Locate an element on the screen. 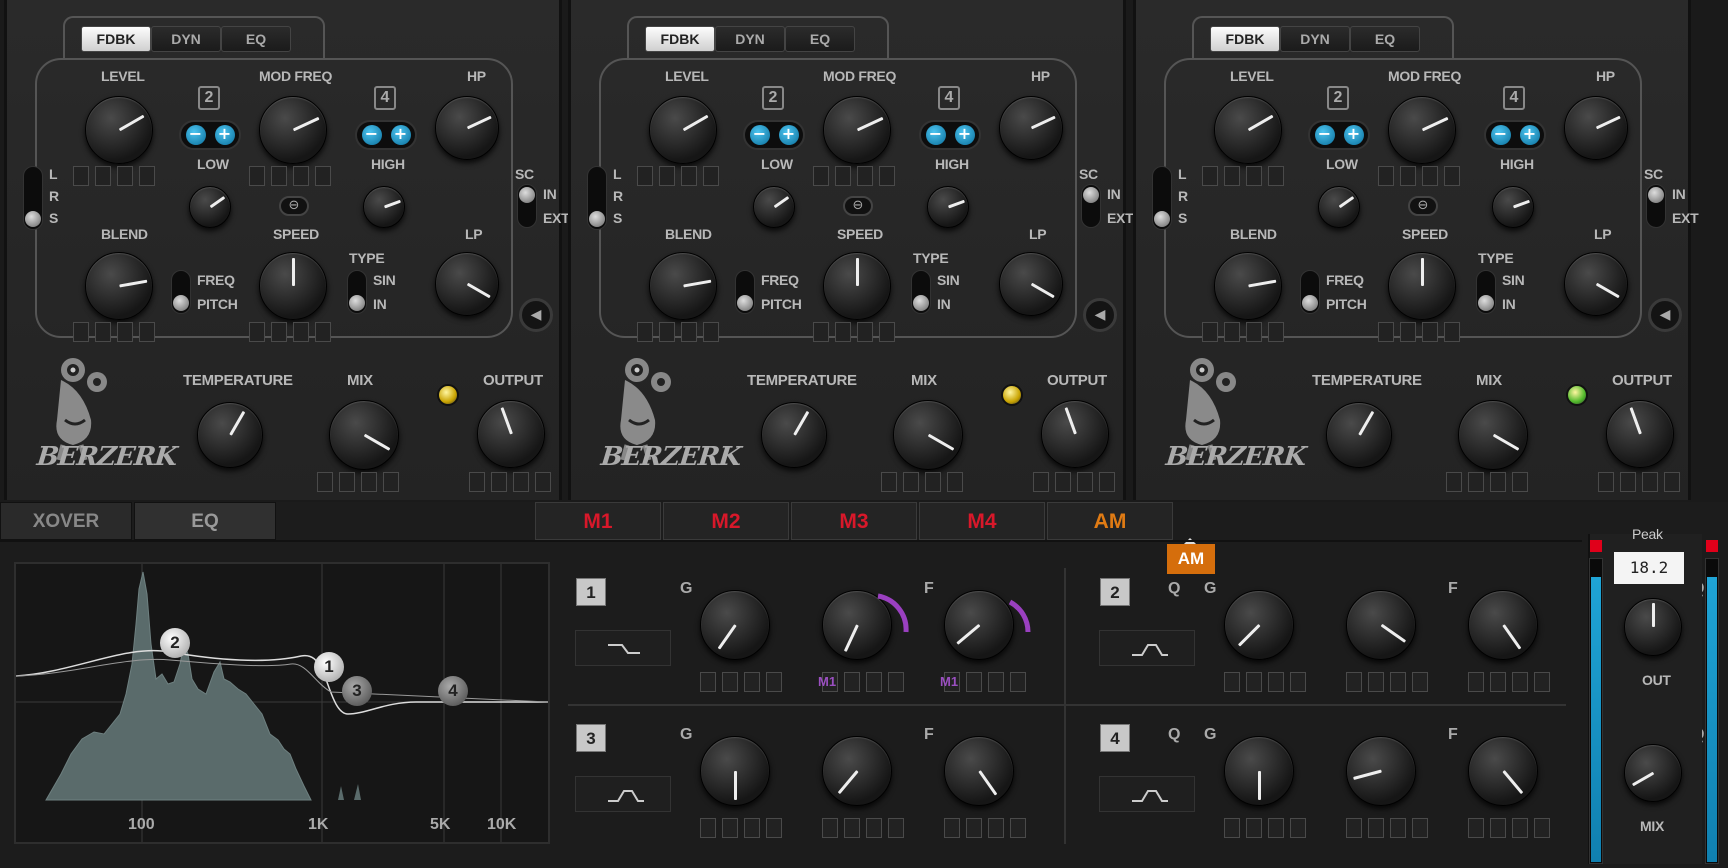 This screenshot has height=868, width=1728. band-3-q-knob is located at coordinates (979, 771).